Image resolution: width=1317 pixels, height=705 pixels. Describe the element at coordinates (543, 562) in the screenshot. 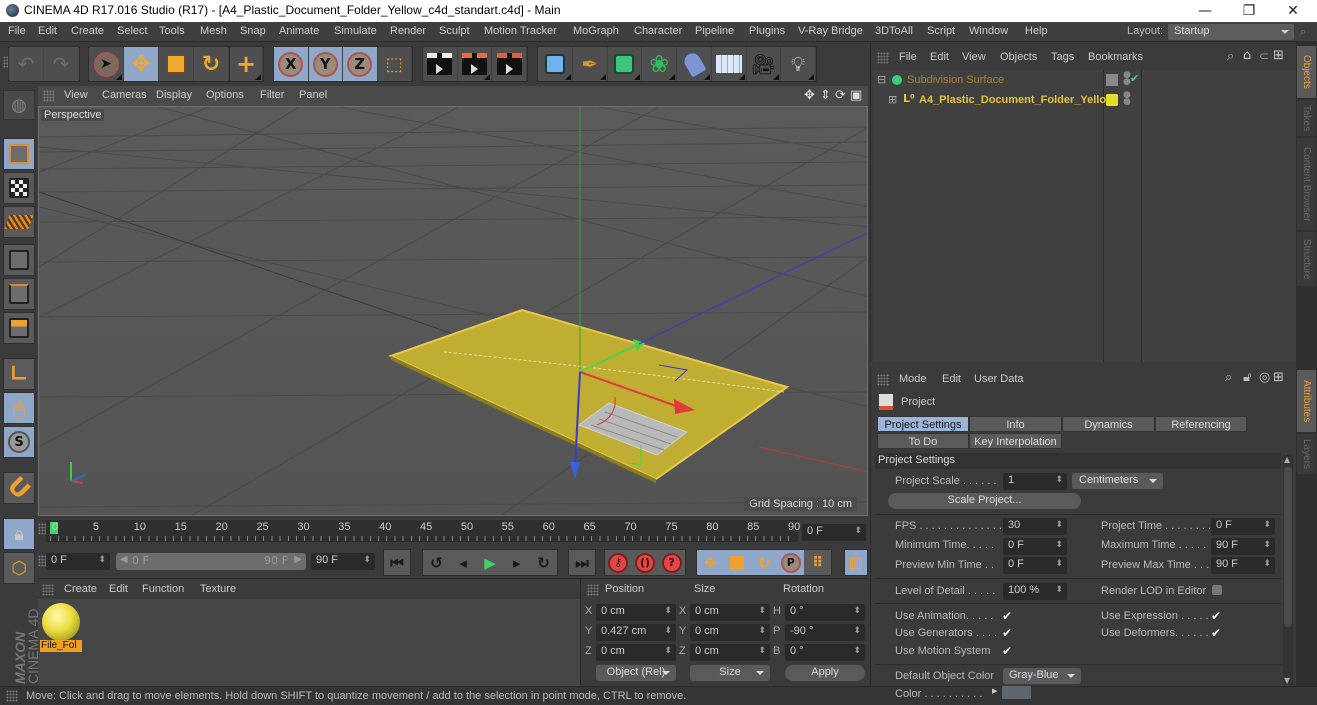

I see `next-key-button: ↻` at that location.